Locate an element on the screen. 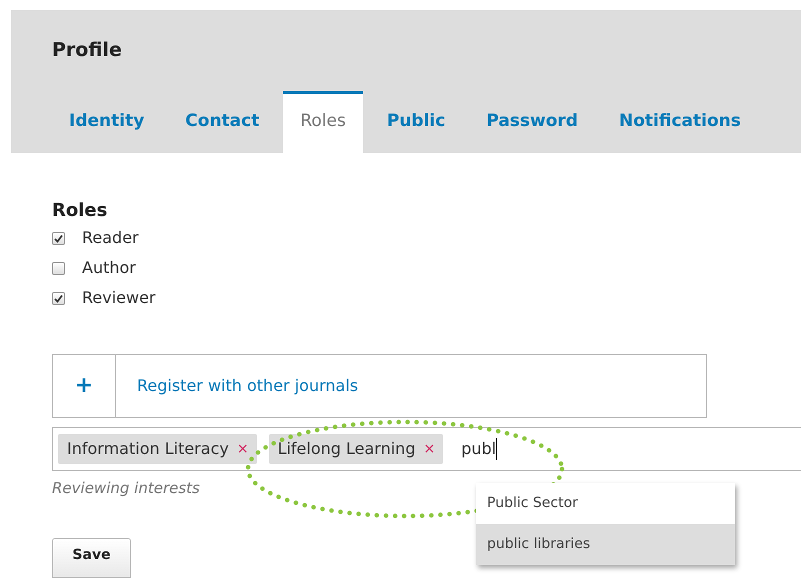 The width and height of the screenshot is (801, 585). tag-label: Information Literacy is located at coordinates (148, 449).